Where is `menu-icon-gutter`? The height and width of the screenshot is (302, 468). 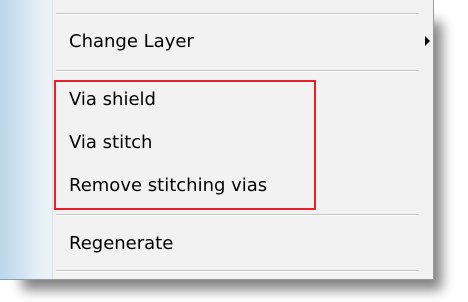
menu-icon-gutter is located at coordinates (26, 139).